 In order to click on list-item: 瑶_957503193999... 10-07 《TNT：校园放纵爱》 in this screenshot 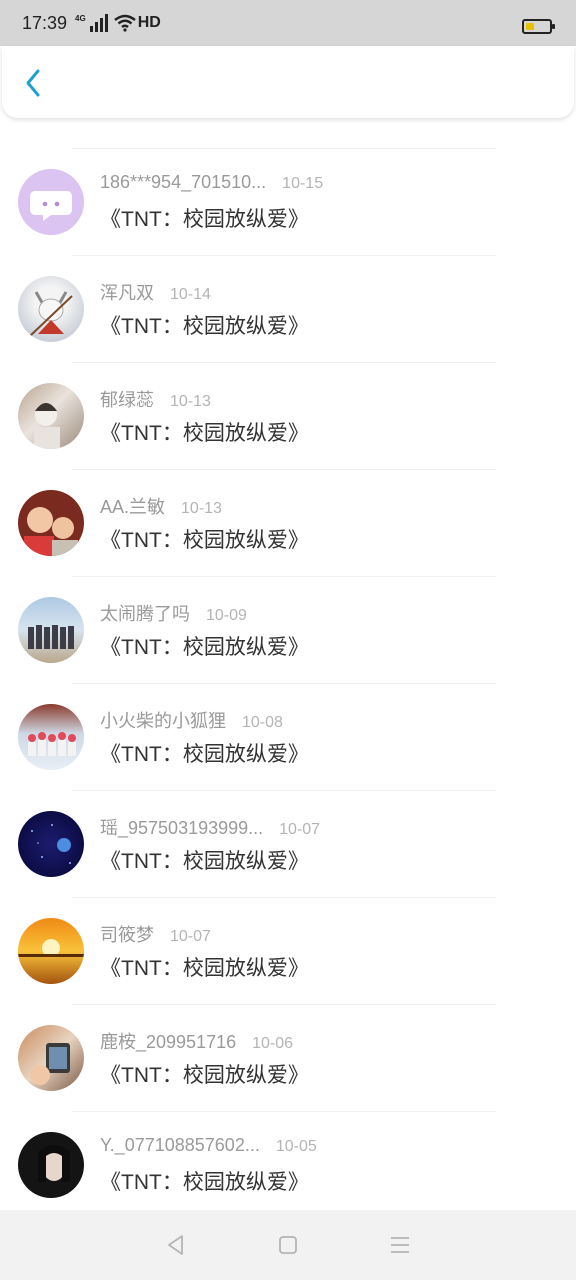, I will do `click(288, 844)`.